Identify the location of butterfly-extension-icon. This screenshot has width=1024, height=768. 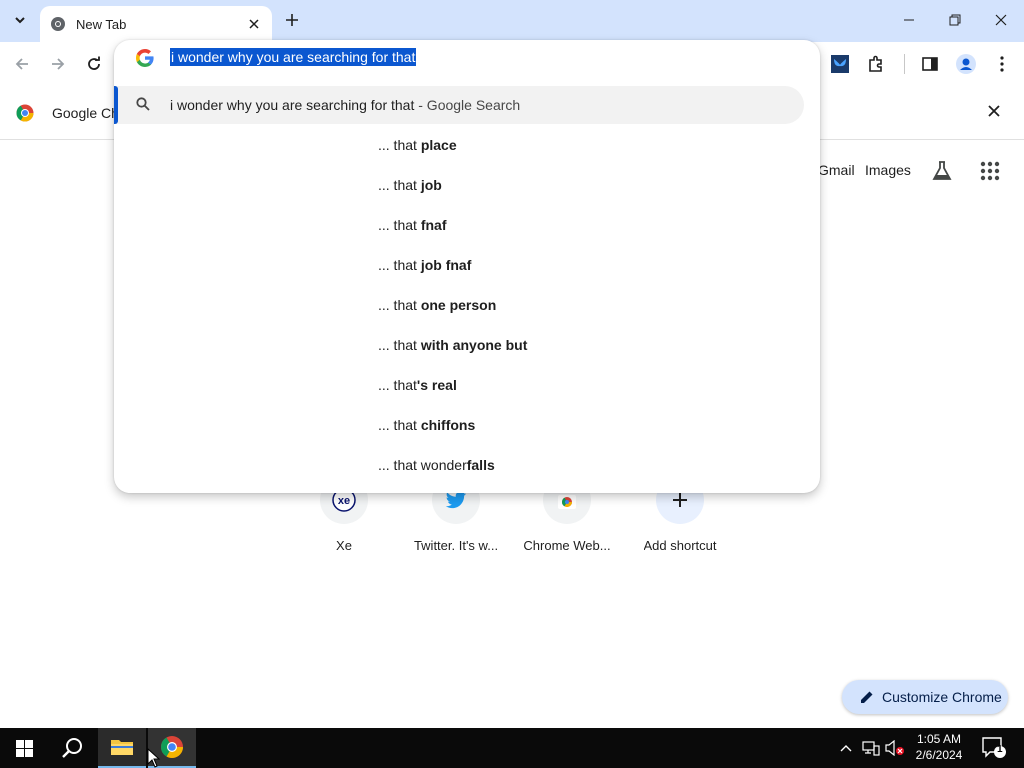
(840, 64).